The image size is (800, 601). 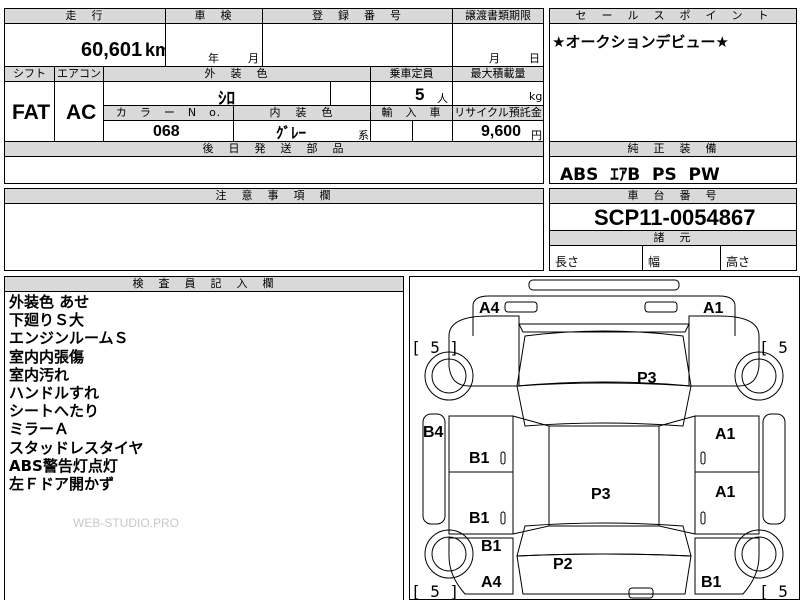 I want to click on parts-later-cell, so click(x=274, y=170).